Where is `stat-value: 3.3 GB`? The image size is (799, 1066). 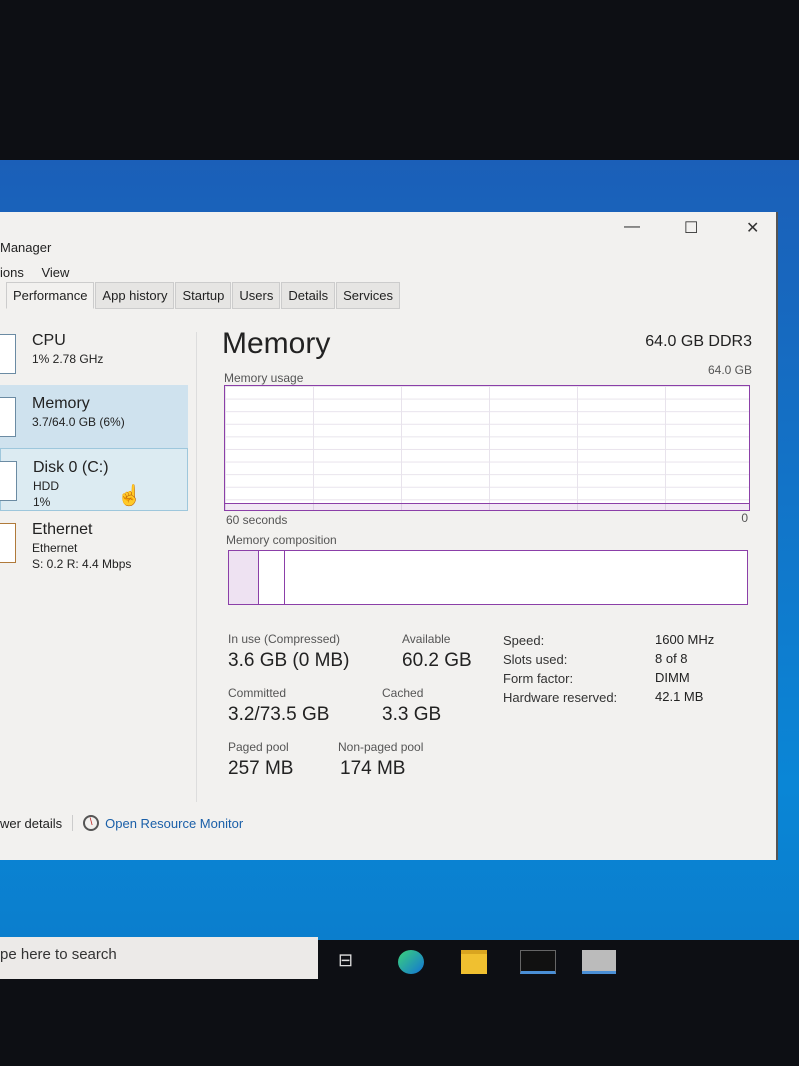
stat-value: 3.3 GB is located at coordinates (412, 714).